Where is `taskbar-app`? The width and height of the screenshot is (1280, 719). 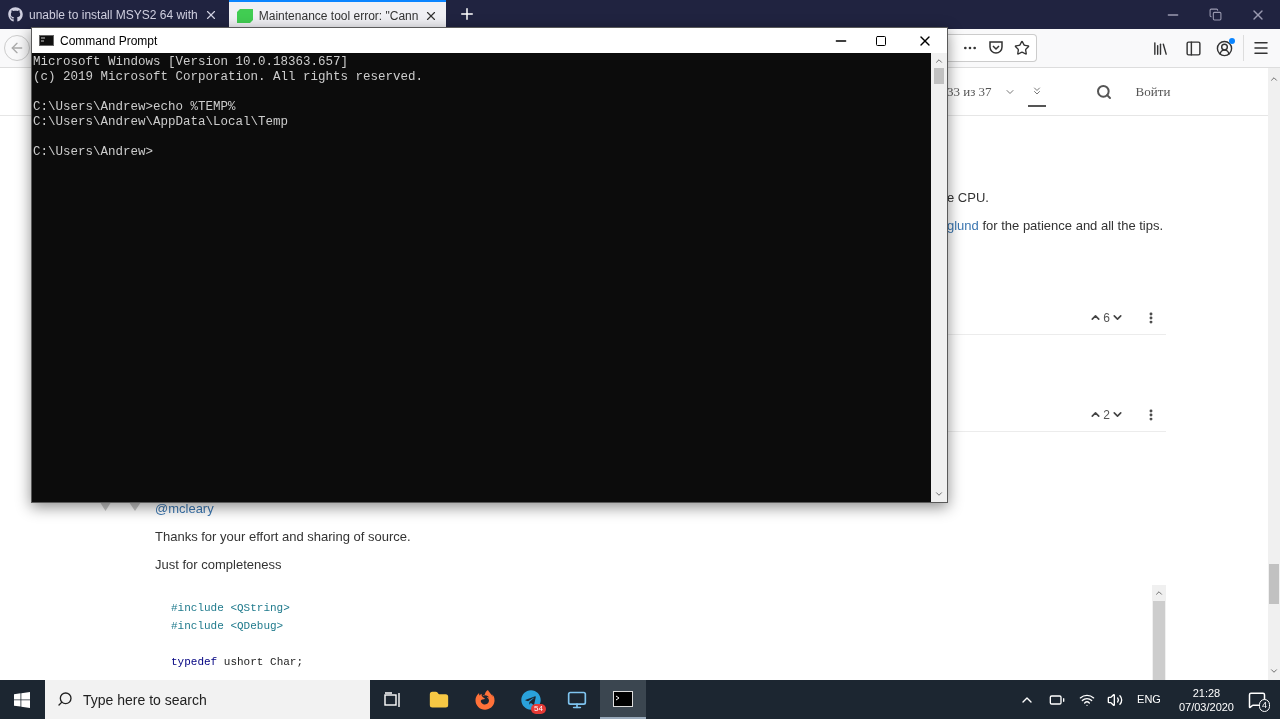 taskbar-app is located at coordinates (623, 699).